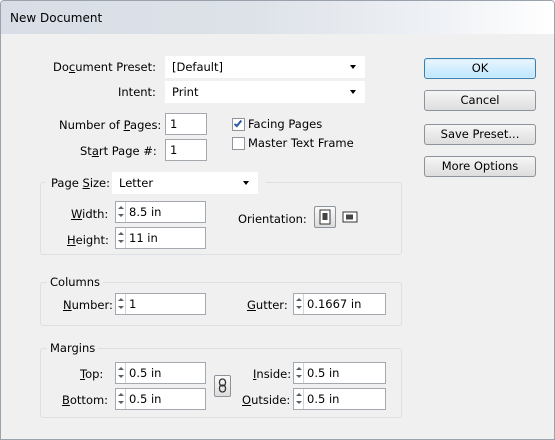 Image resolution: width=555 pixels, height=440 pixels. Describe the element at coordinates (185, 92) in the screenshot. I see `intent-value: Print` at that location.